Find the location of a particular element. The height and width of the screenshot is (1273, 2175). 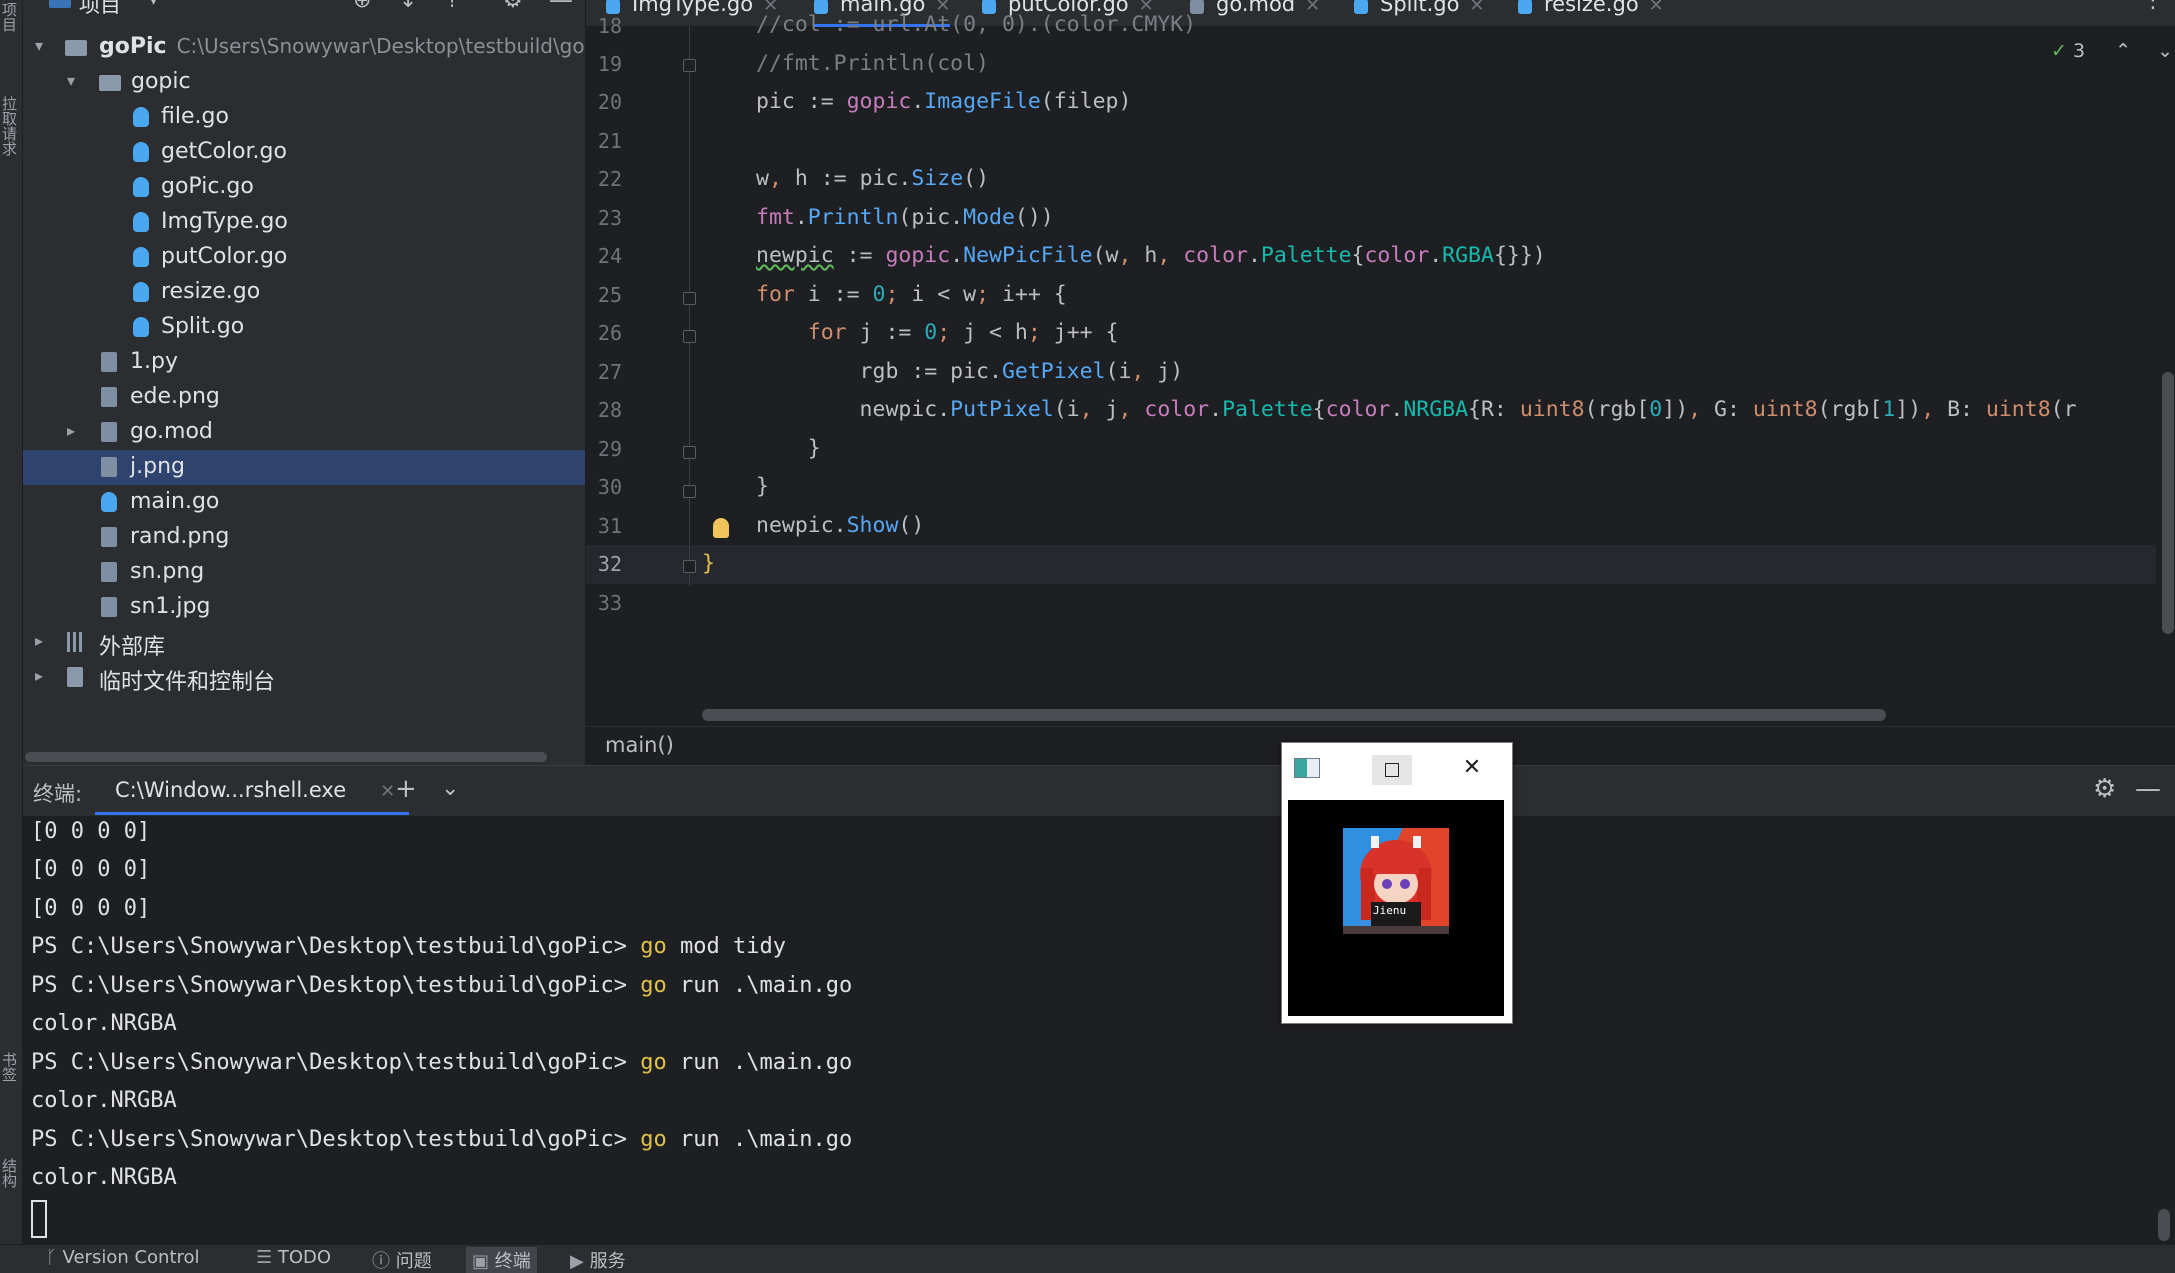

tree-folder-gopic: ▾ gopic is located at coordinates (304, 82).